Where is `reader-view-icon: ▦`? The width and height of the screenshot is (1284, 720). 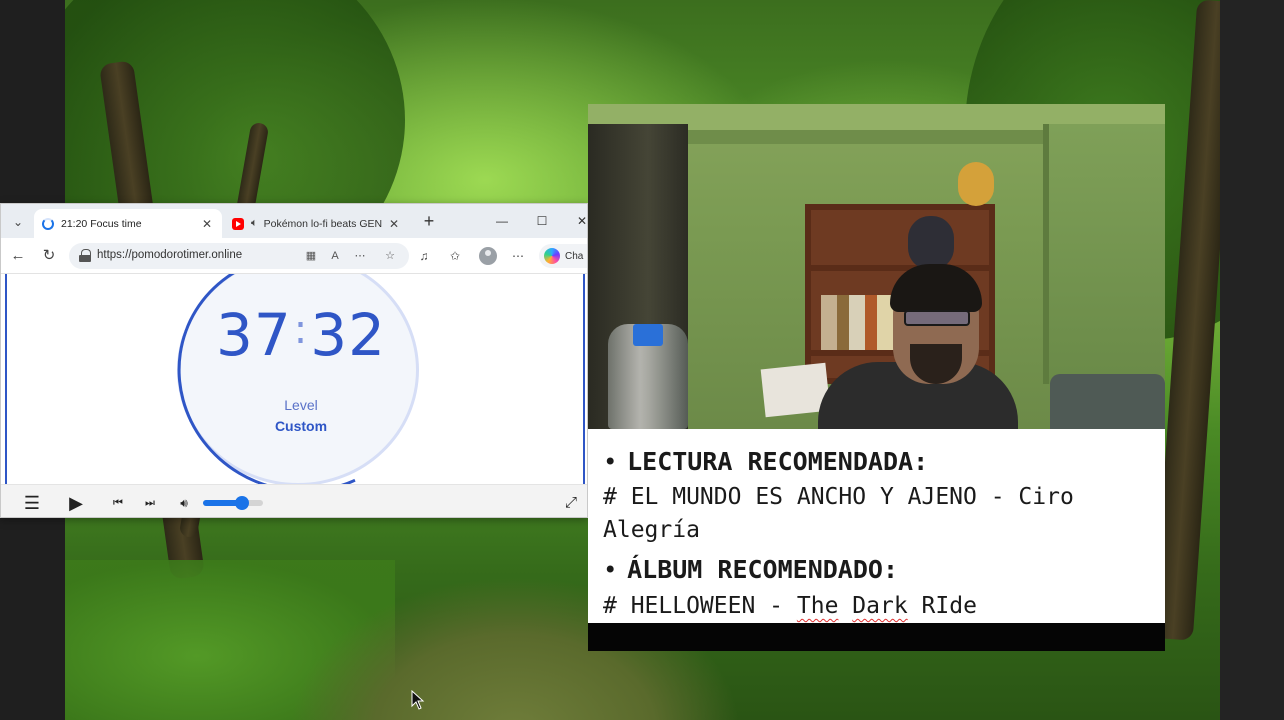 reader-view-icon: ▦ is located at coordinates (311, 256).